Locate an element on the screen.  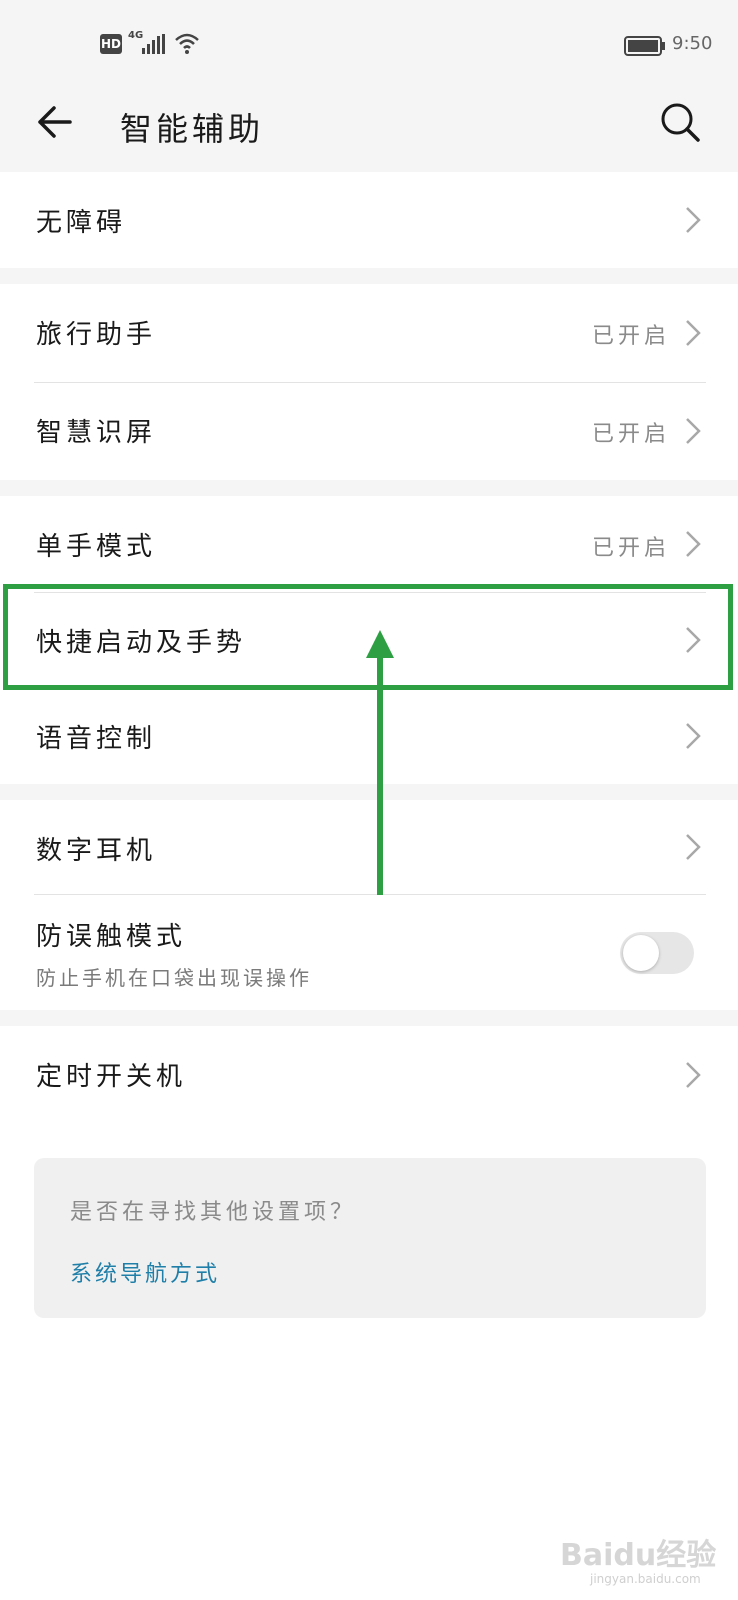
battery-icon is located at coordinates (644, 46).